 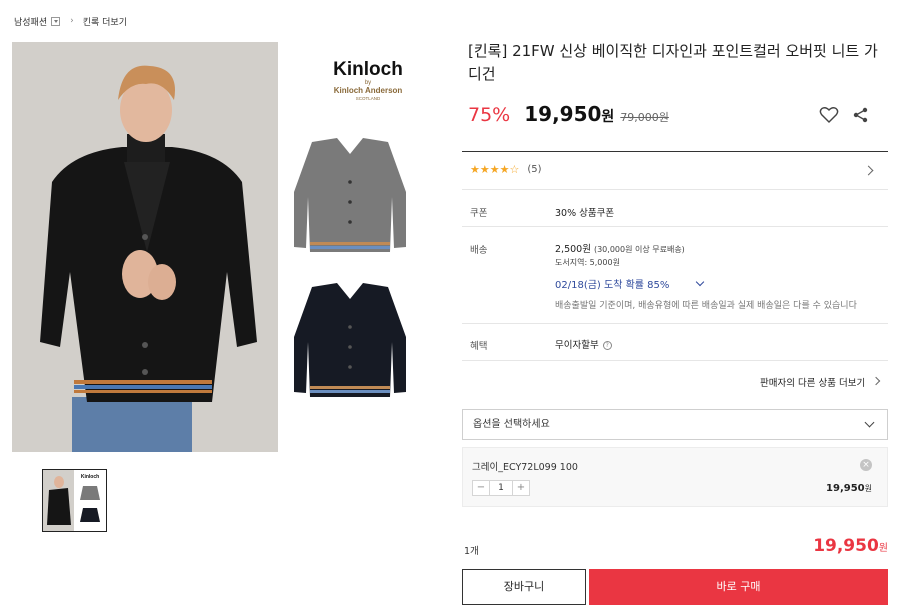 I want to click on price-row: 75% 19,950 원 79,000원, so click(x=568, y=116).